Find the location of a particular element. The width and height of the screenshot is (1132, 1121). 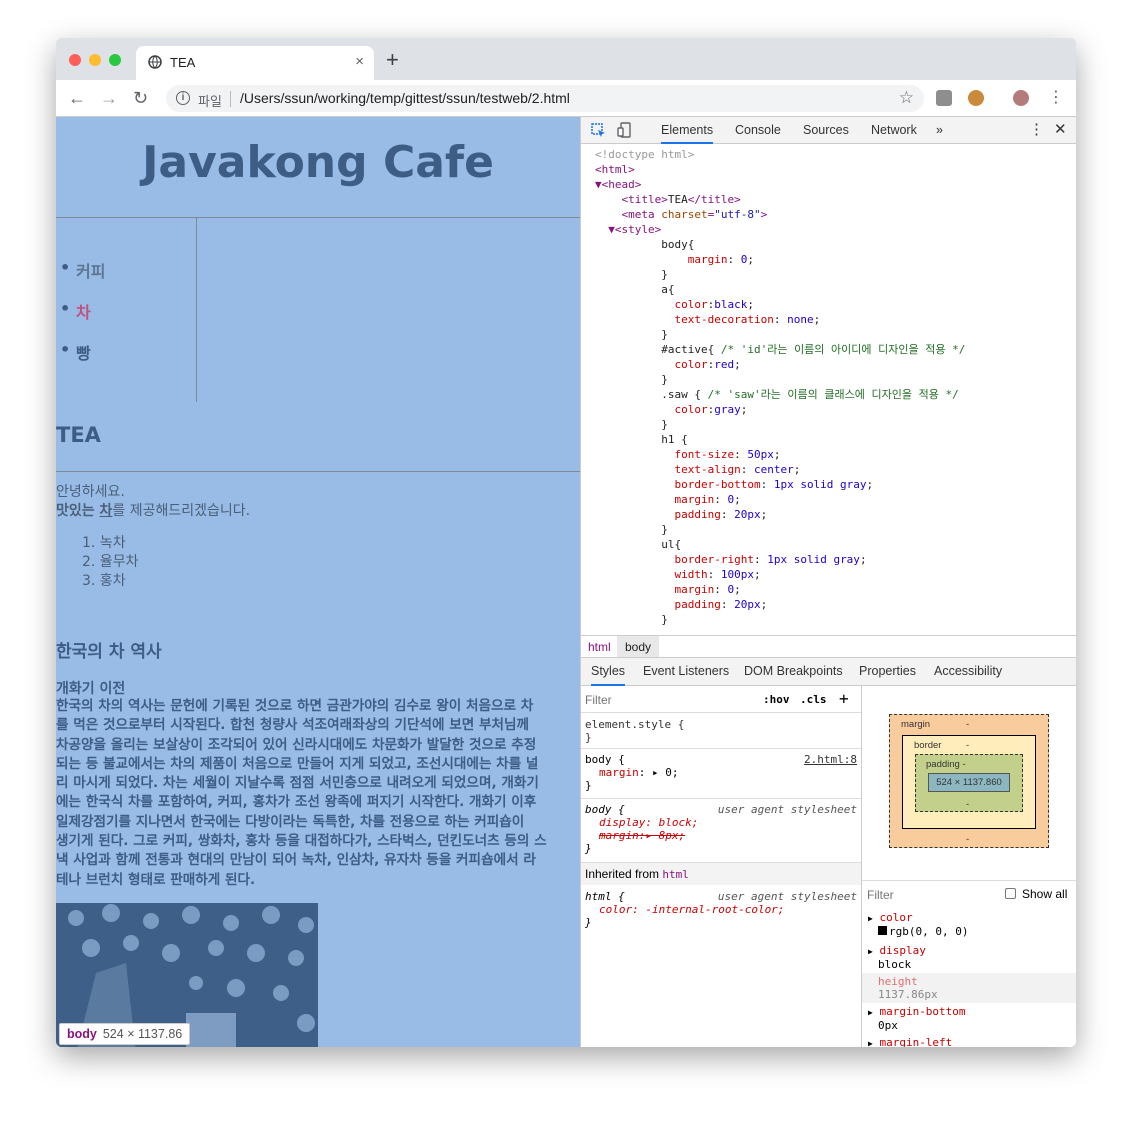

color-swatch is located at coordinates (882, 930).